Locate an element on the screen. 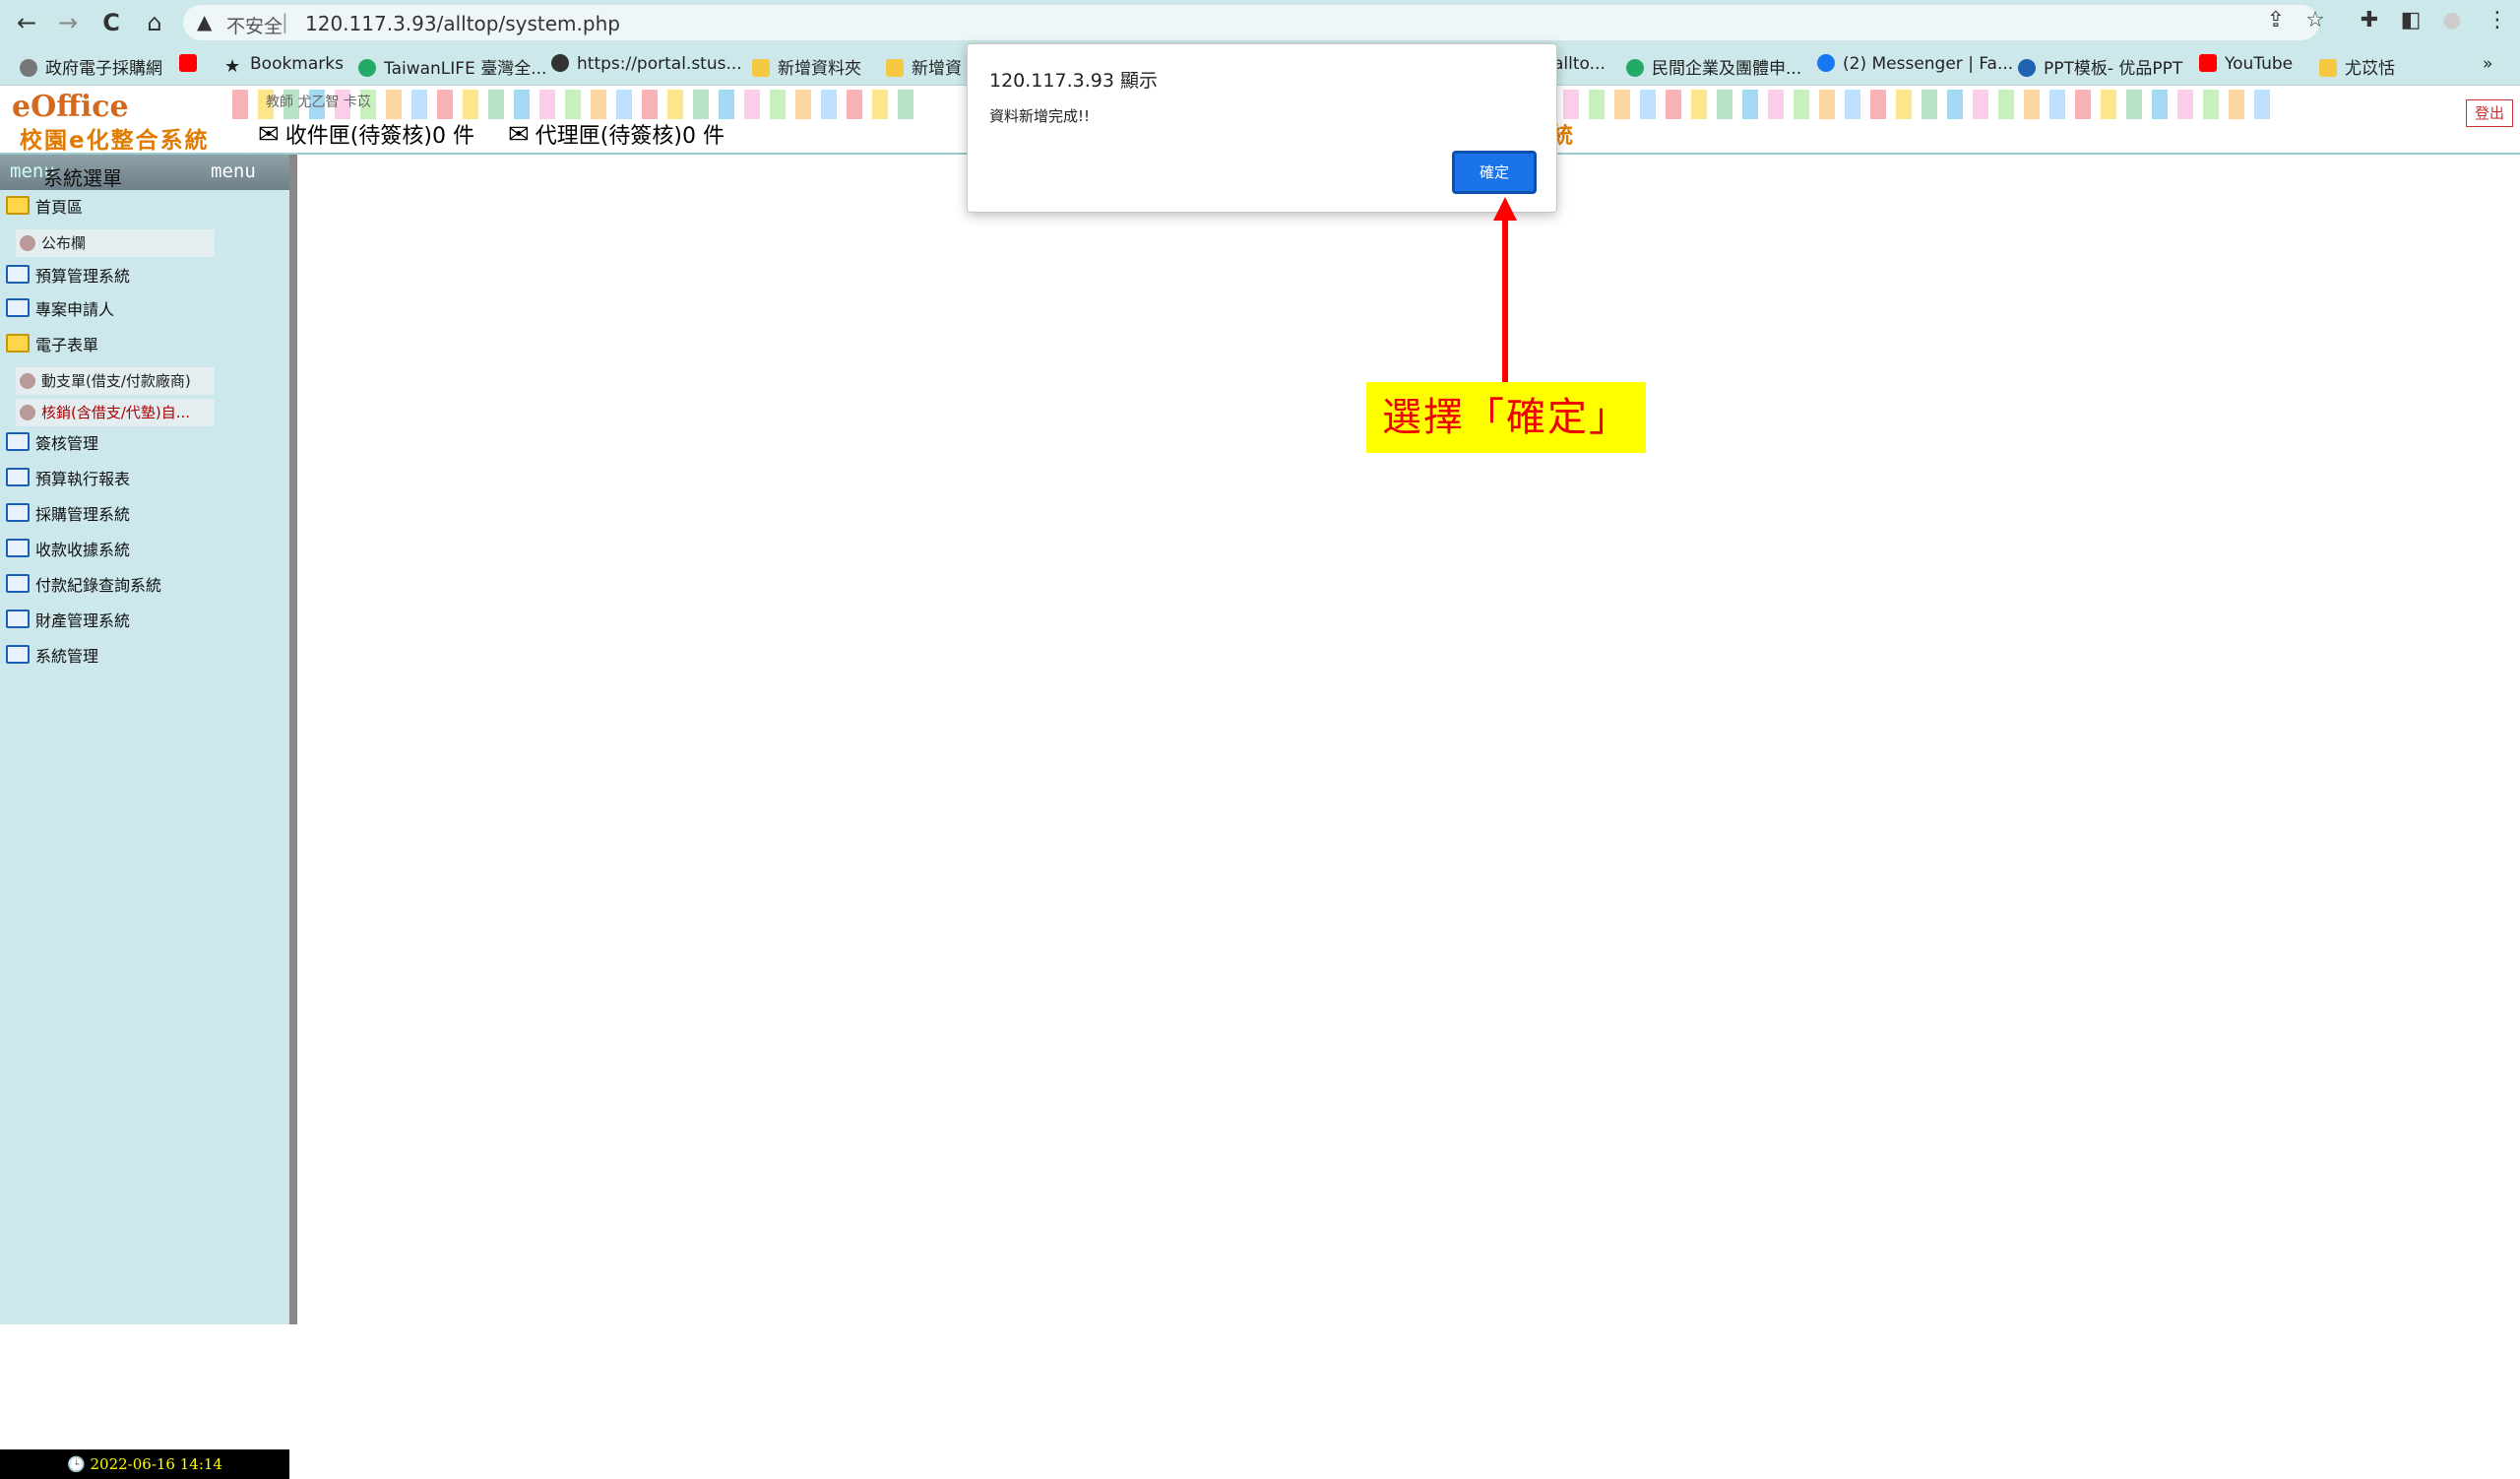  home-icon: ⌂ is located at coordinates (154, 22).